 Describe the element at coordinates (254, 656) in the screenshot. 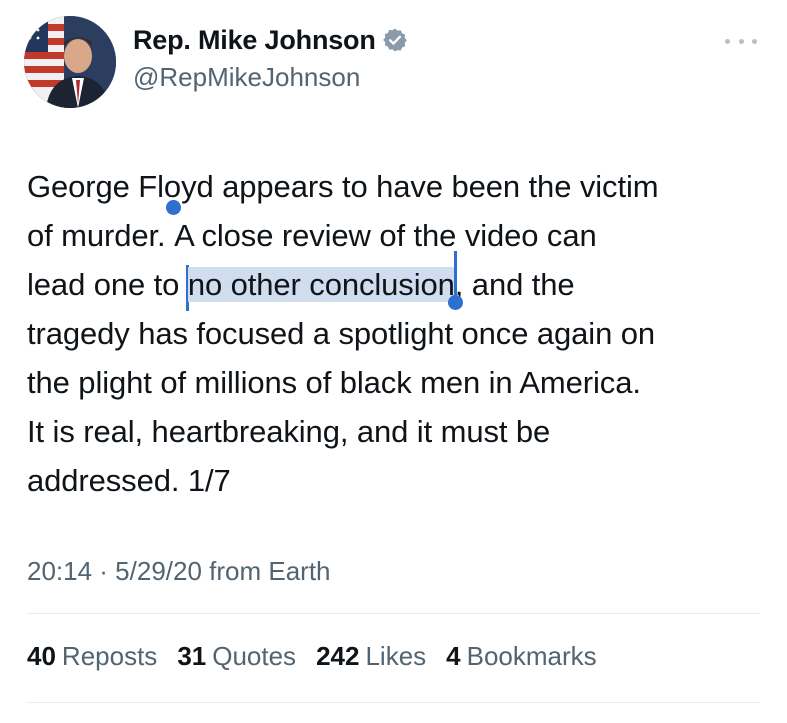

I see `stat-label: Quotes` at that location.